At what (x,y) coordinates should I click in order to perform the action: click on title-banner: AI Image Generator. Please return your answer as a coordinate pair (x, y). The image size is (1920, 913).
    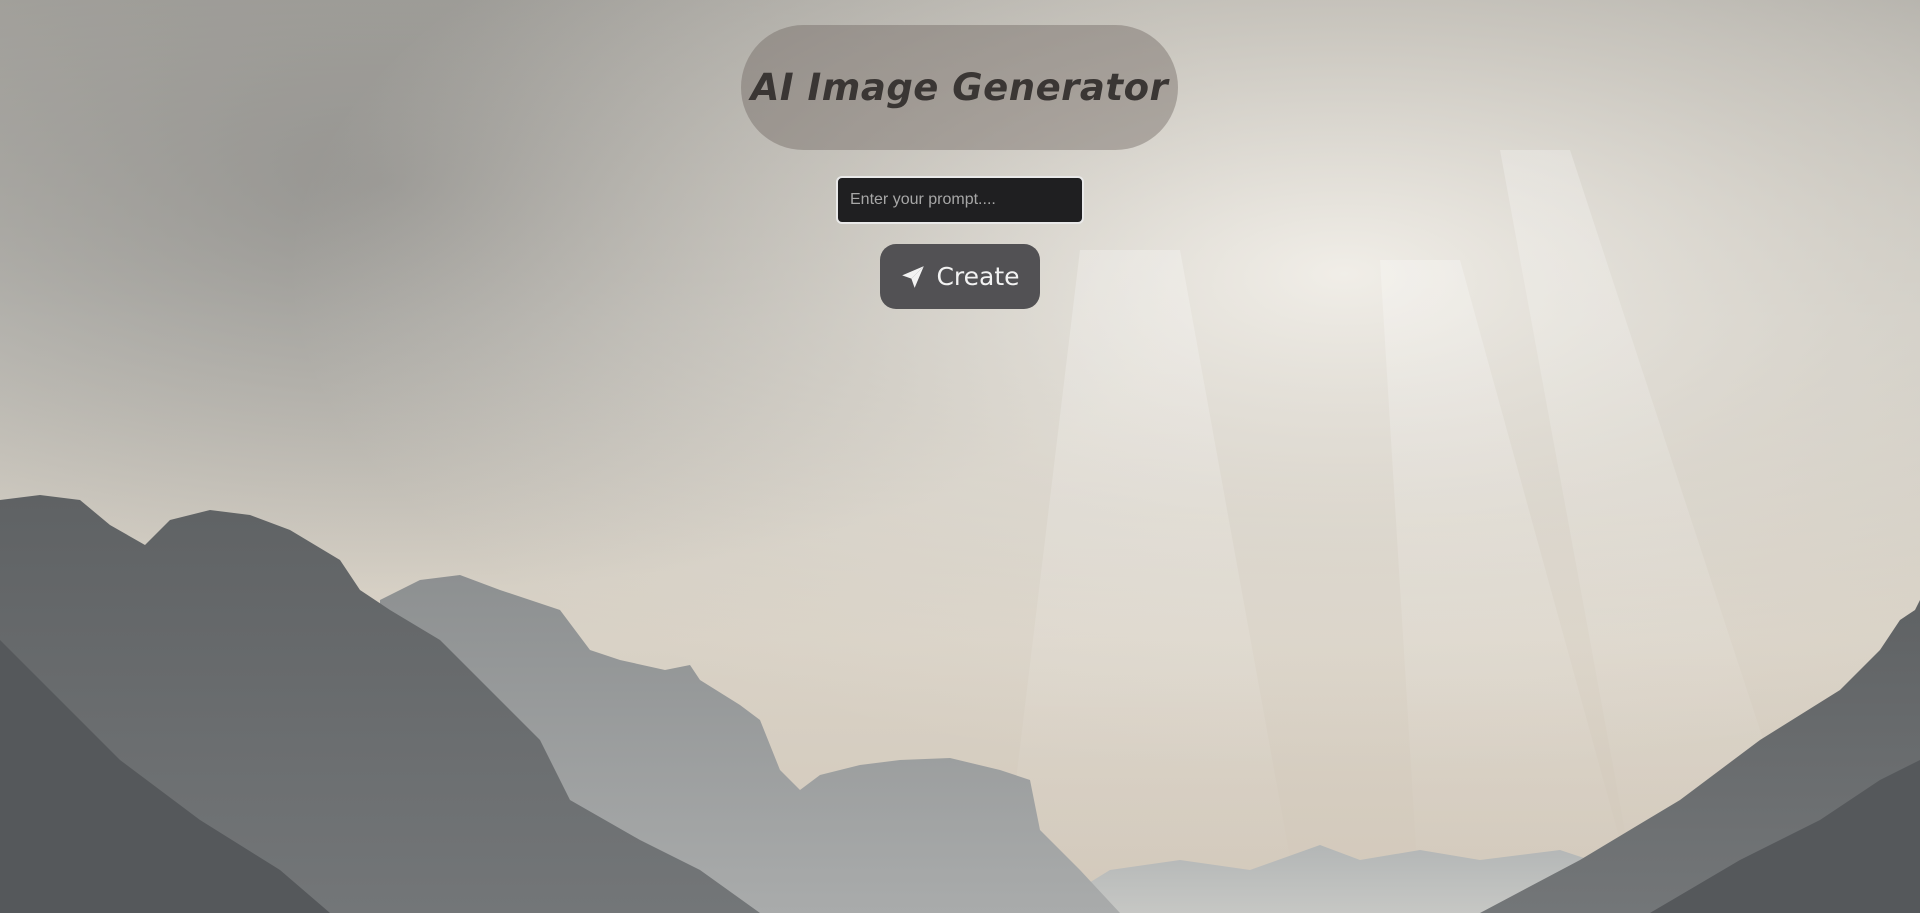
    Looking at the image, I should click on (959, 87).